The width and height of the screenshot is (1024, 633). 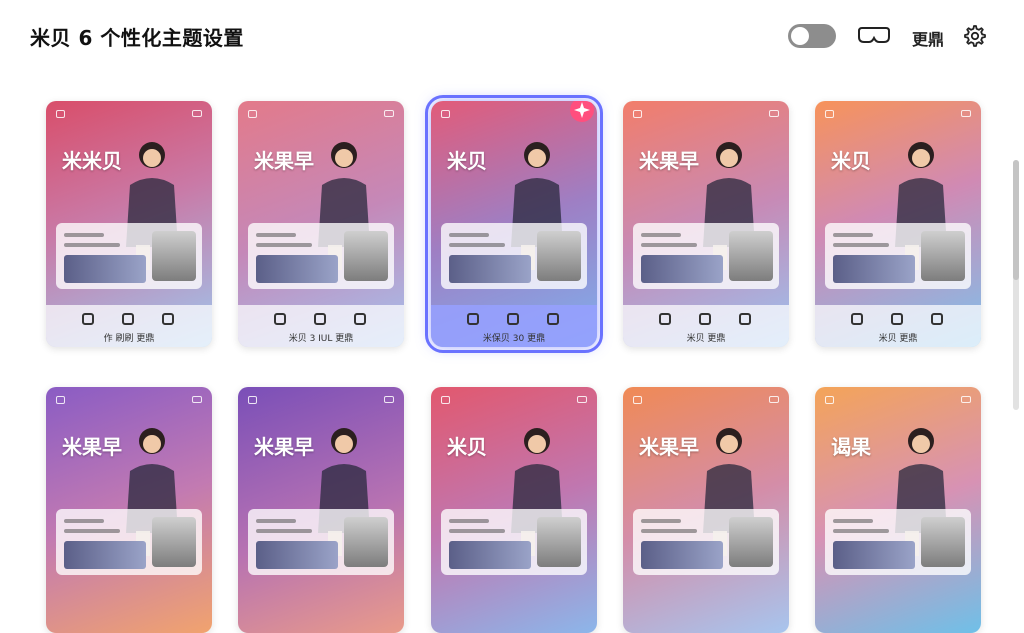 What do you see at coordinates (851, 447) in the screenshot?
I see `theme-brand-text: 谒果` at bounding box center [851, 447].